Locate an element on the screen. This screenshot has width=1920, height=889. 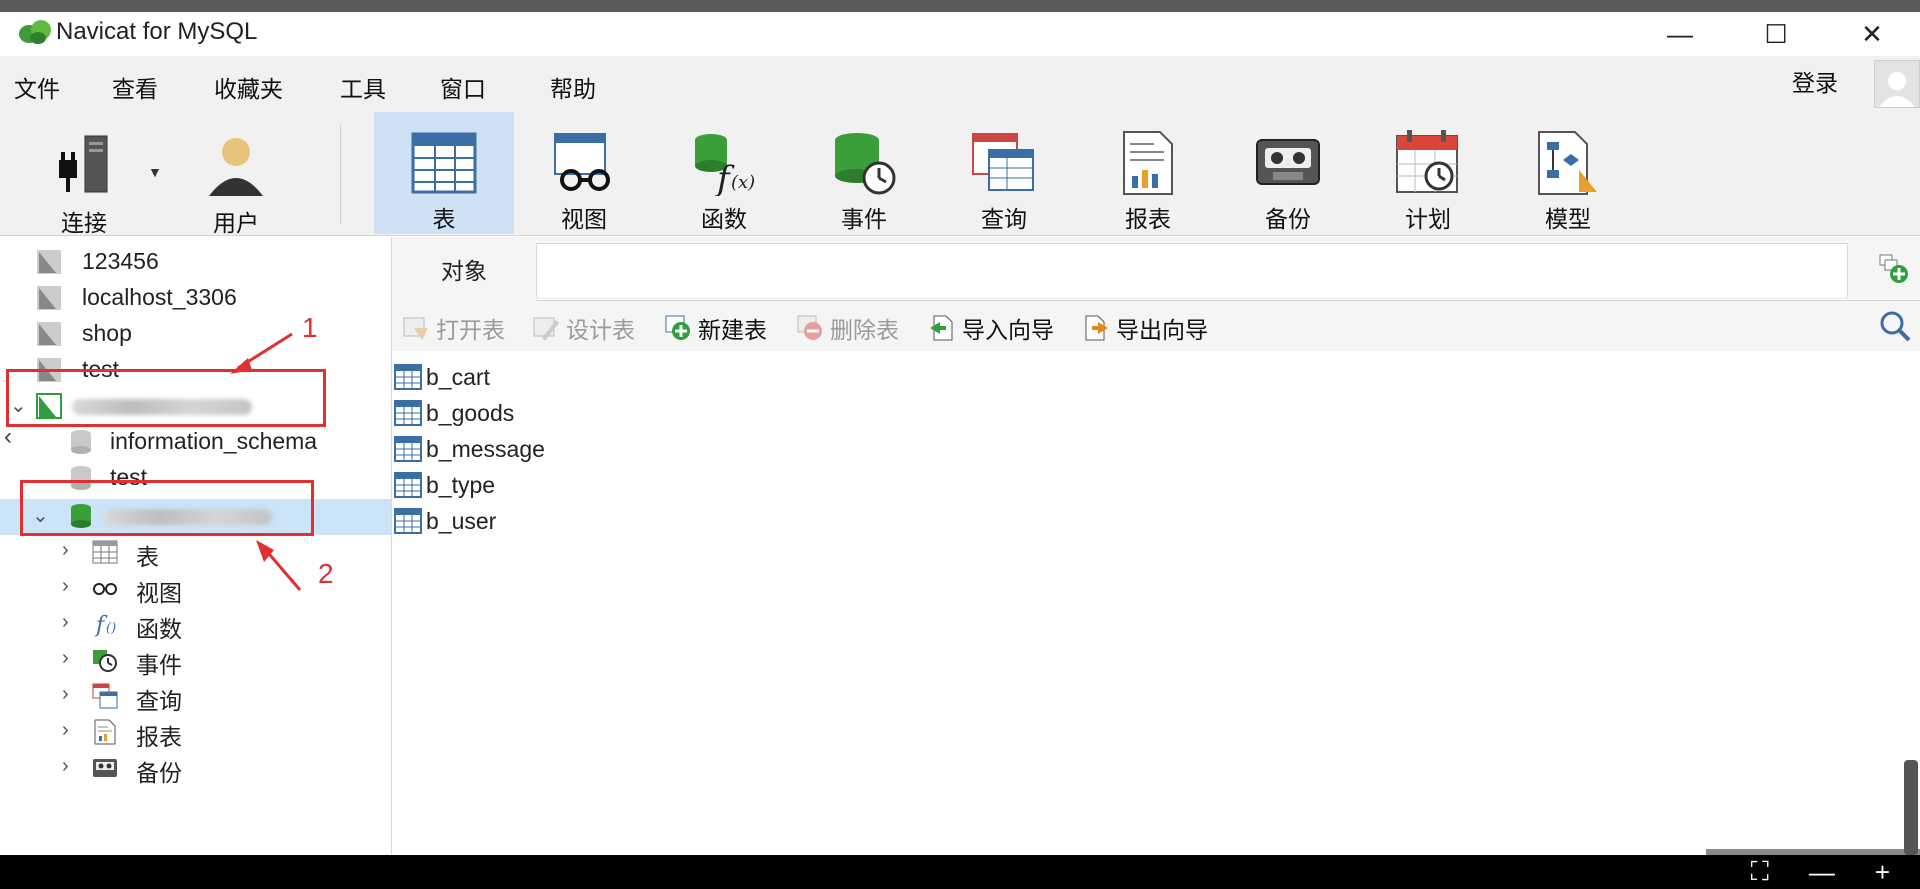
view-button: 视图 is located at coordinates (584, 173).